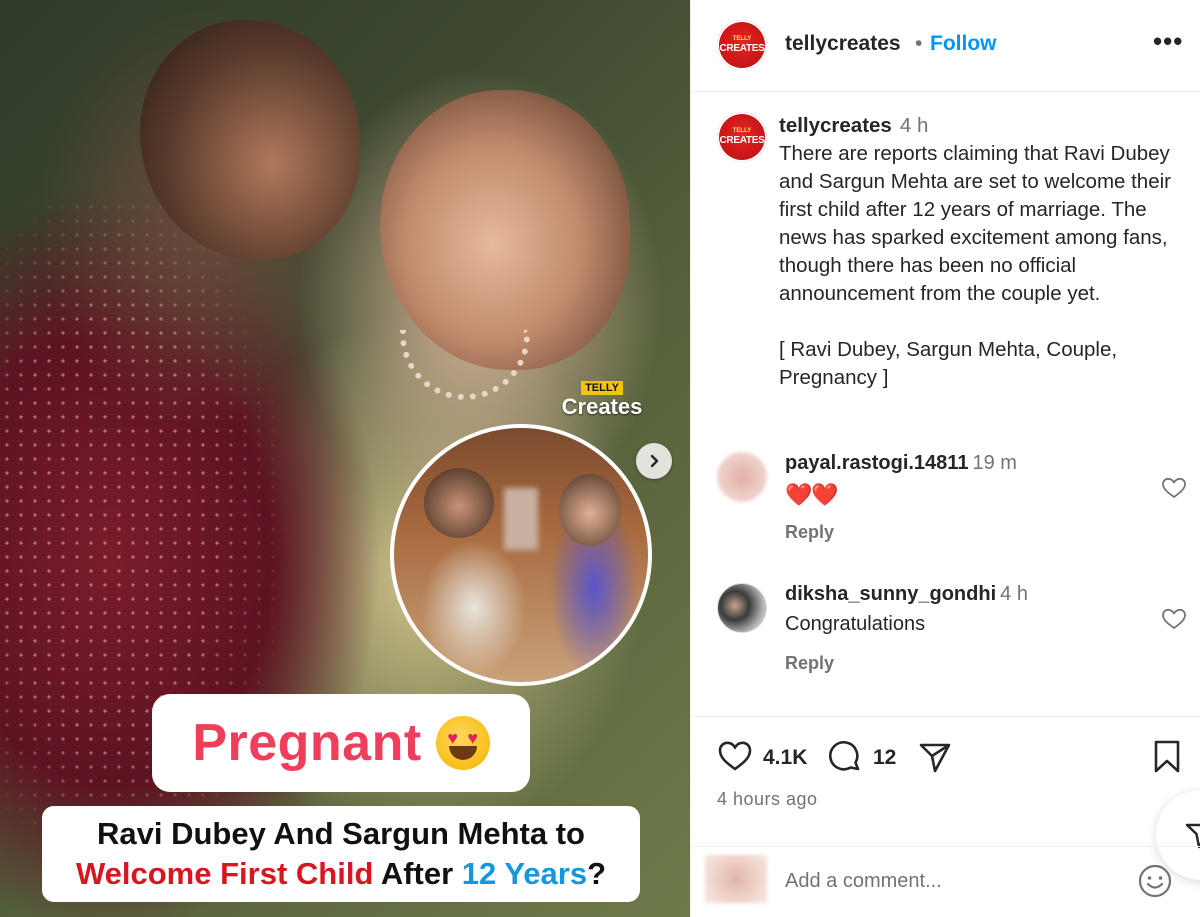 The image size is (1200, 917). I want to click on heart-eyes-emoji-icon: ♥ ♥, so click(462, 743).